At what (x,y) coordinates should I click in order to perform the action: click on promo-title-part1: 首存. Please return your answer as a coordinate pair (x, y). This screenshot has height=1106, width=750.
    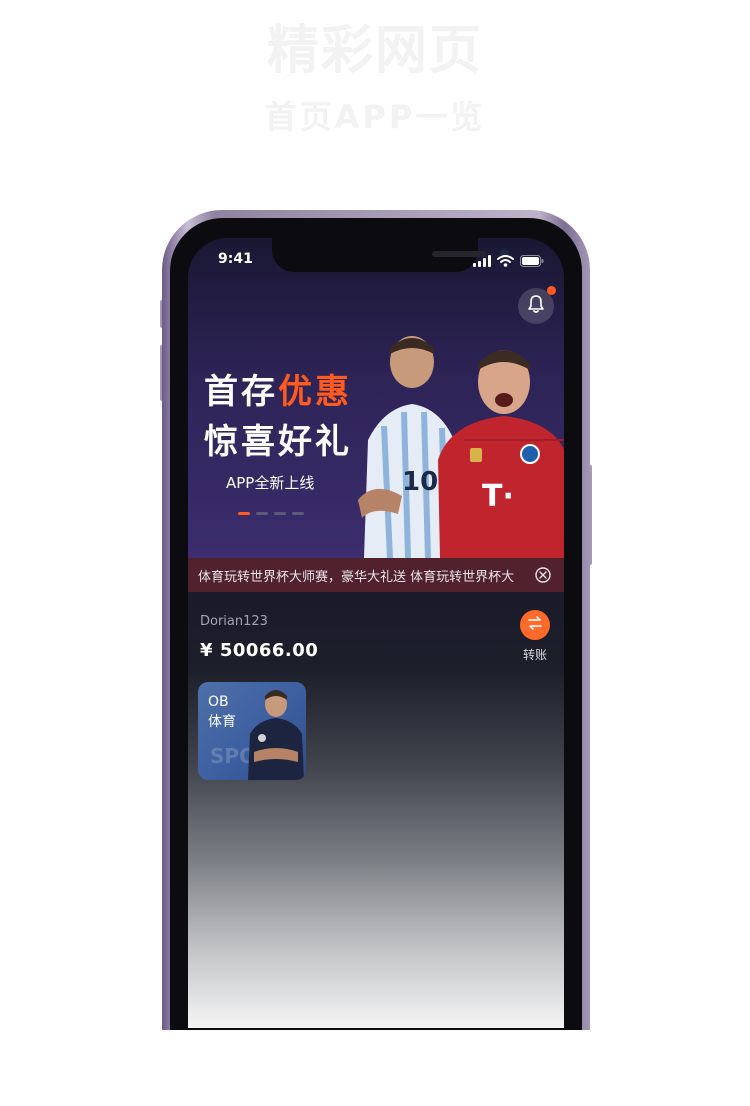
    Looking at the image, I should click on (241, 392).